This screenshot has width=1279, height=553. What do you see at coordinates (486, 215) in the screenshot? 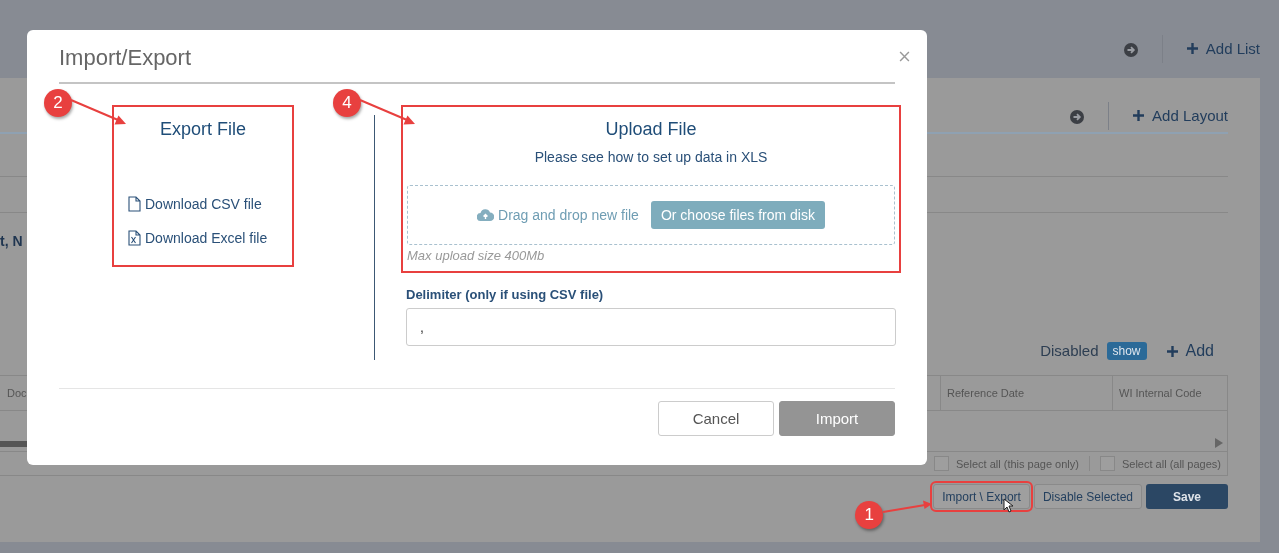
I see `cloud-upload-icon` at bounding box center [486, 215].